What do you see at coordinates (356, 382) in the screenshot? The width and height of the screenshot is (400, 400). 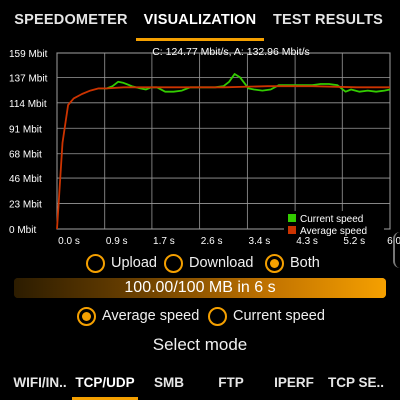 I see `tab-tcp-server: TCP SE..` at bounding box center [356, 382].